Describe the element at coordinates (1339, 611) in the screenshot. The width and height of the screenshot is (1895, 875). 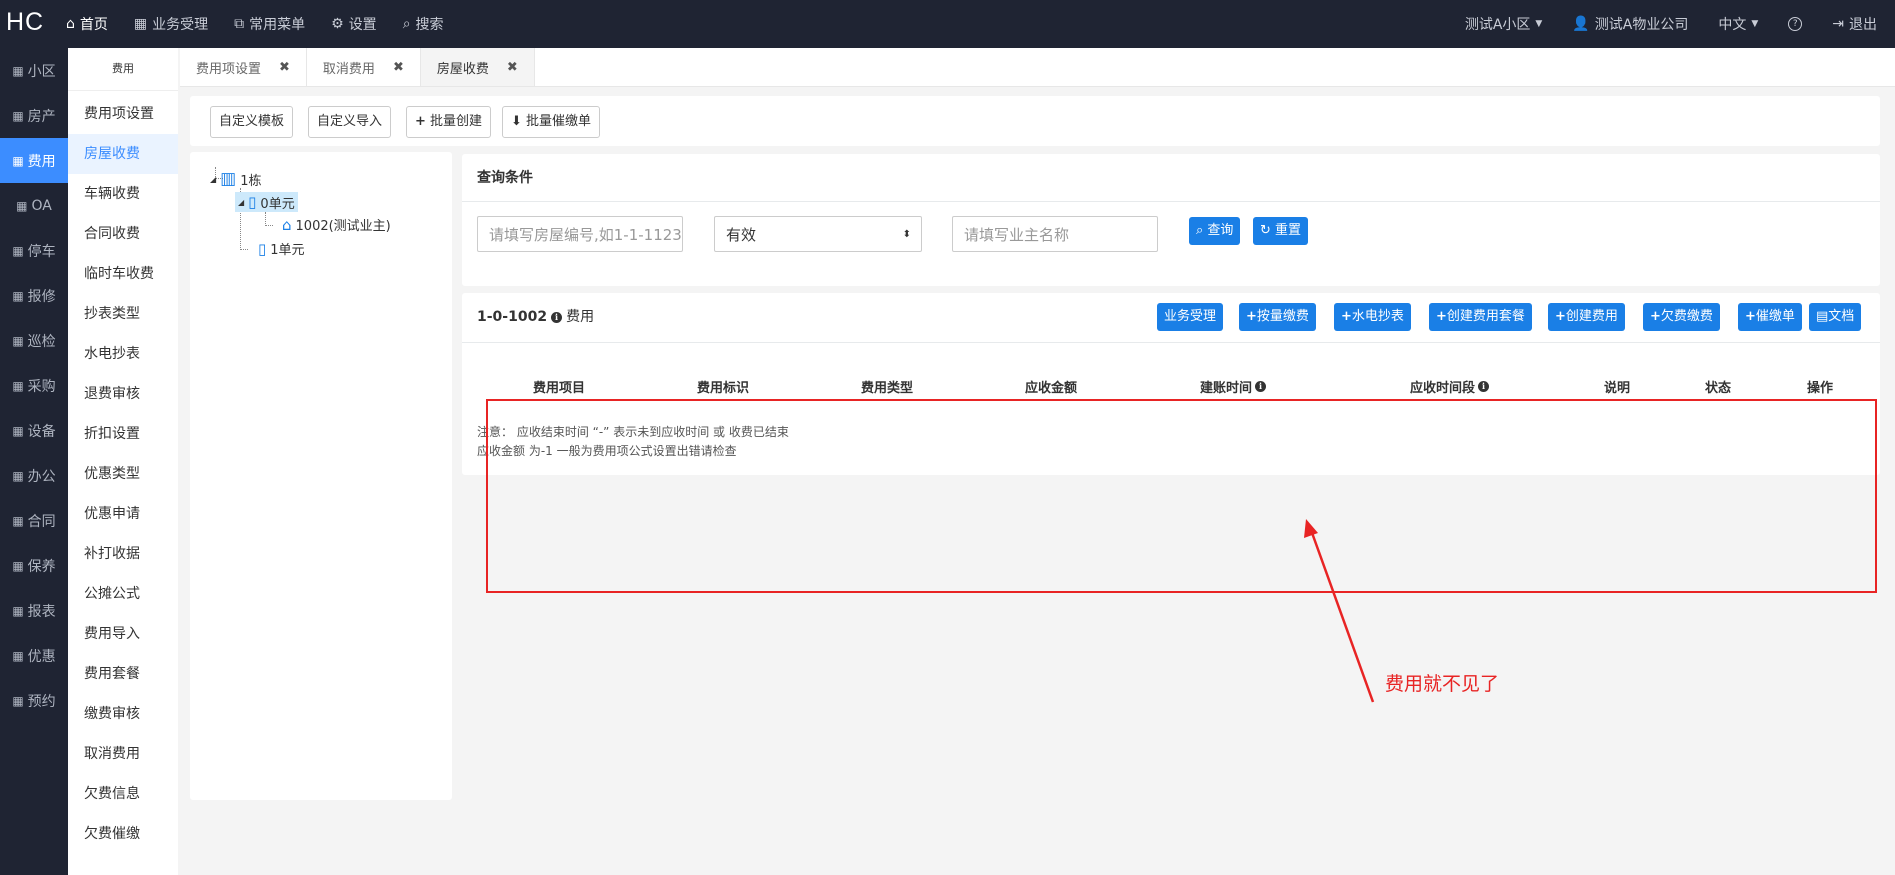
I see `annotation-arrow` at that location.